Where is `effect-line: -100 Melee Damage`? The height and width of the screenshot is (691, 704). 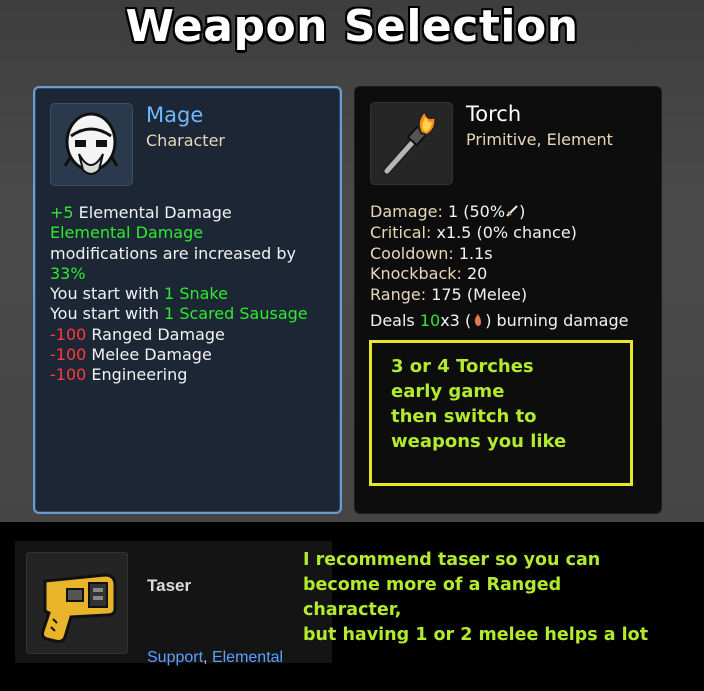 effect-line: -100 Melee Damage is located at coordinates (131, 355).